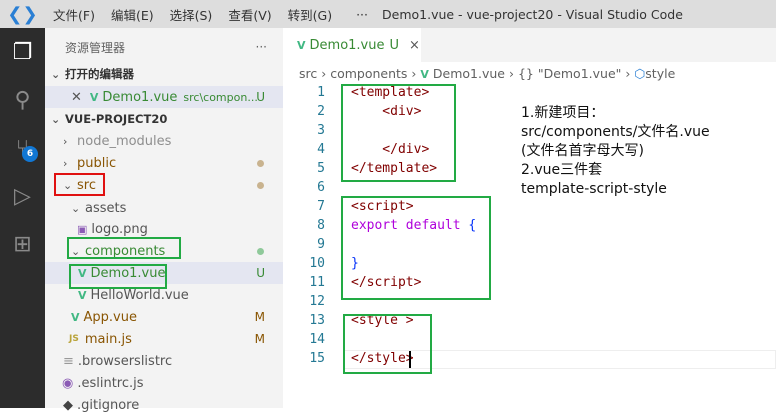  What do you see at coordinates (164, 74) in the screenshot?
I see `open-editors-header: ⌄ 打开的编辑器` at bounding box center [164, 74].